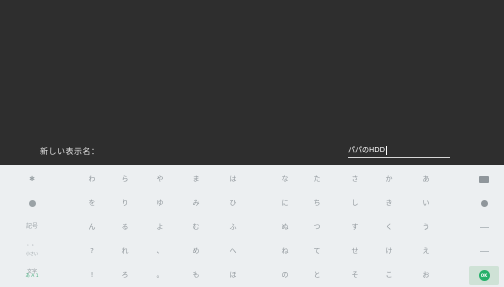 The height and width of the screenshot is (287, 504). What do you see at coordinates (317, 227) in the screenshot?
I see `kana-key: つ` at bounding box center [317, 227].